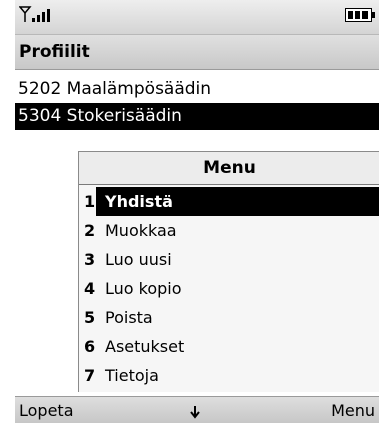 The image size is (379, 423). Describe the element at coordinates (129, 317) in the screenshot. I see `menu-item-label: Poista` at that location.